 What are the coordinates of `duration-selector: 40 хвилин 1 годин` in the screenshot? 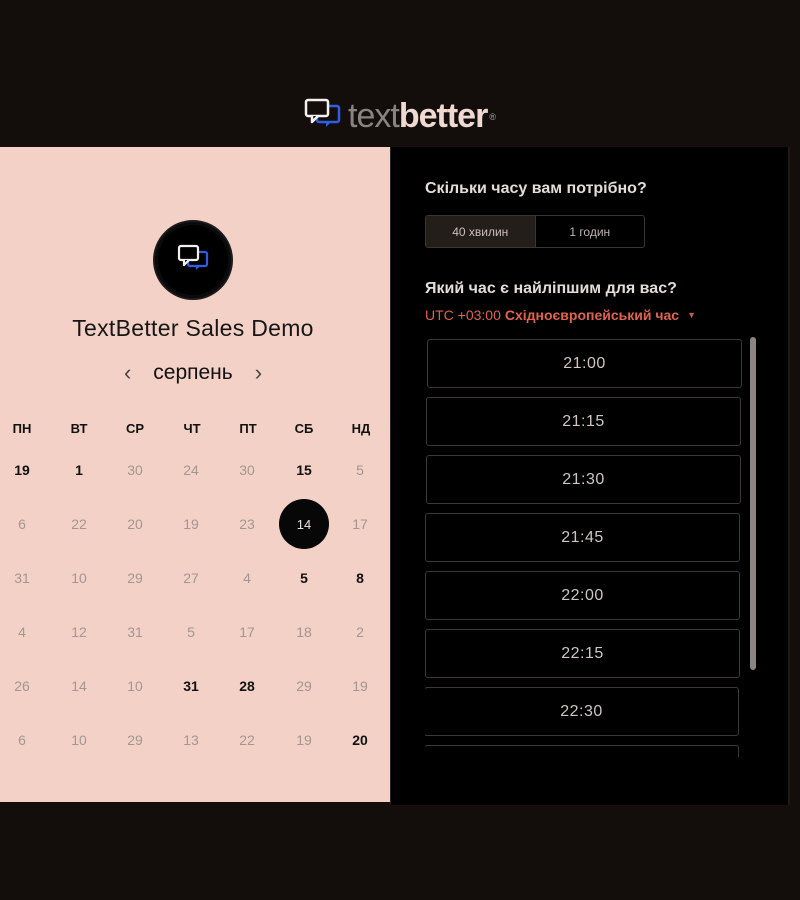 It's located at (535, 231).